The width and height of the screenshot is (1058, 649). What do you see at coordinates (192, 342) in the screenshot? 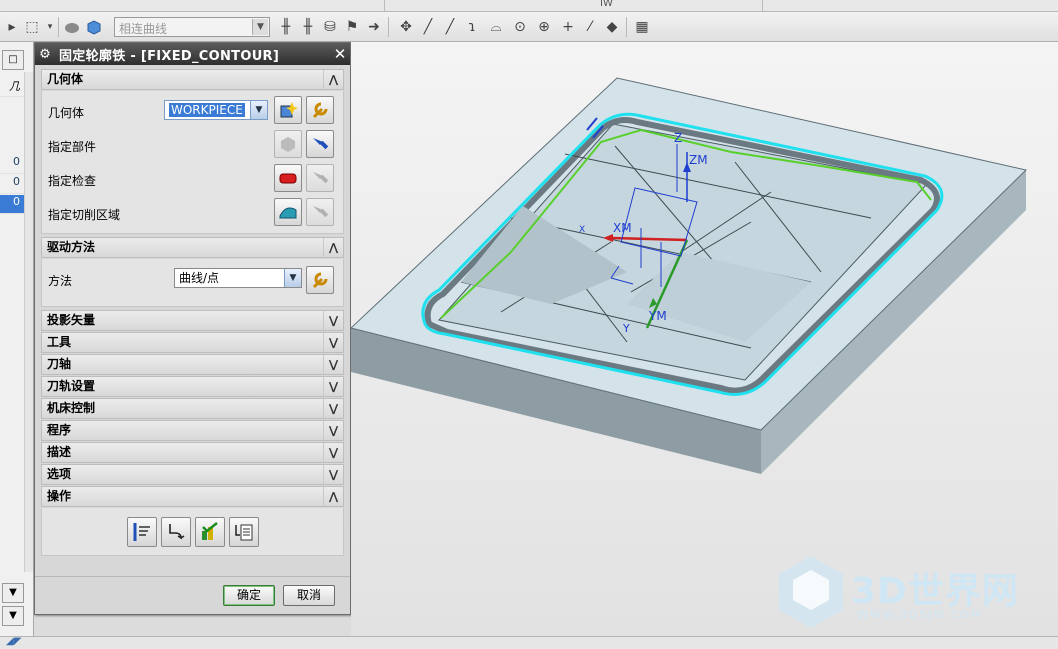
I see `group-tool: 工具 ⋁` at bounding box center [192, 342].